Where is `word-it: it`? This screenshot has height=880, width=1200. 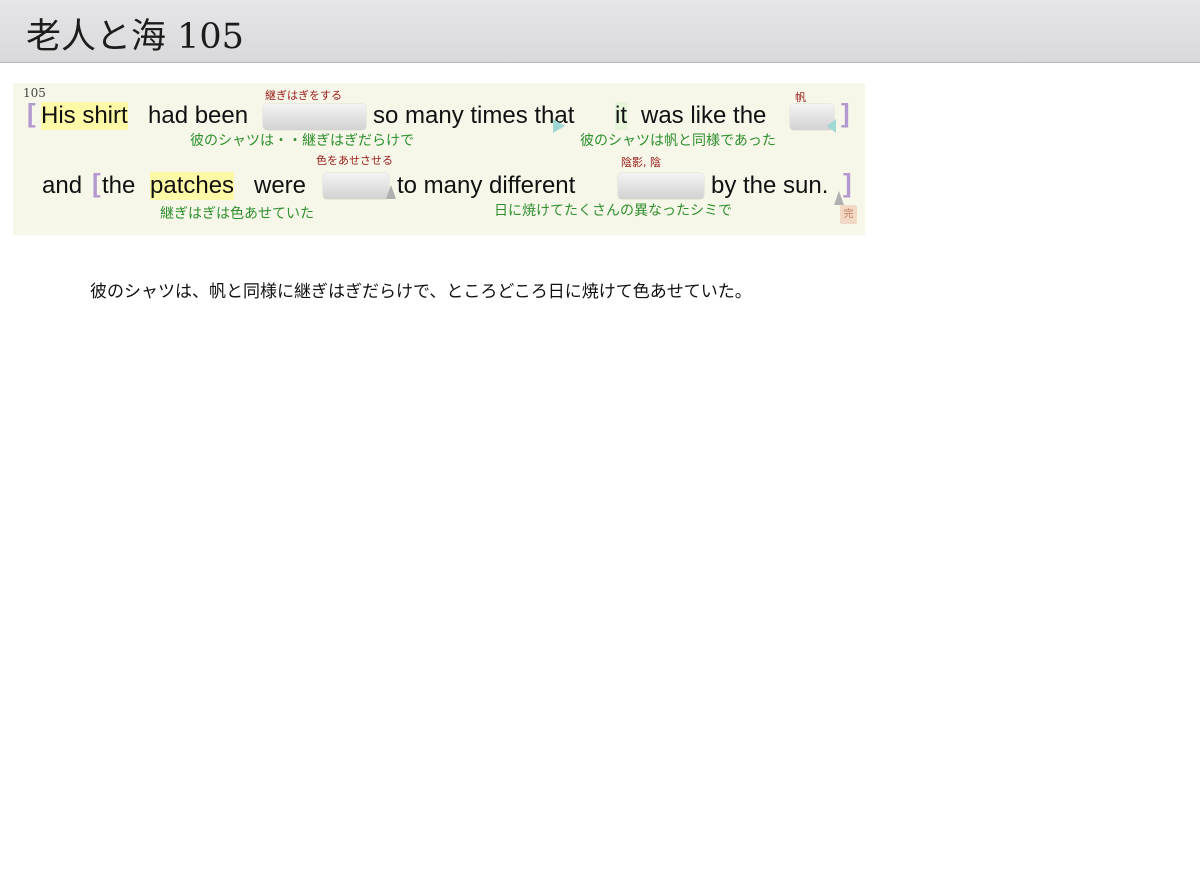
word-it: it is located at coordinates (621, 116).